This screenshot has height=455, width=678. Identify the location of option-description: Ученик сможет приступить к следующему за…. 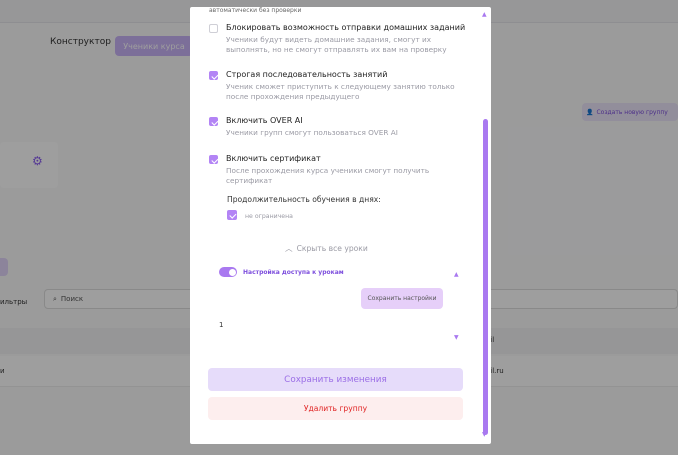
(340, 91).